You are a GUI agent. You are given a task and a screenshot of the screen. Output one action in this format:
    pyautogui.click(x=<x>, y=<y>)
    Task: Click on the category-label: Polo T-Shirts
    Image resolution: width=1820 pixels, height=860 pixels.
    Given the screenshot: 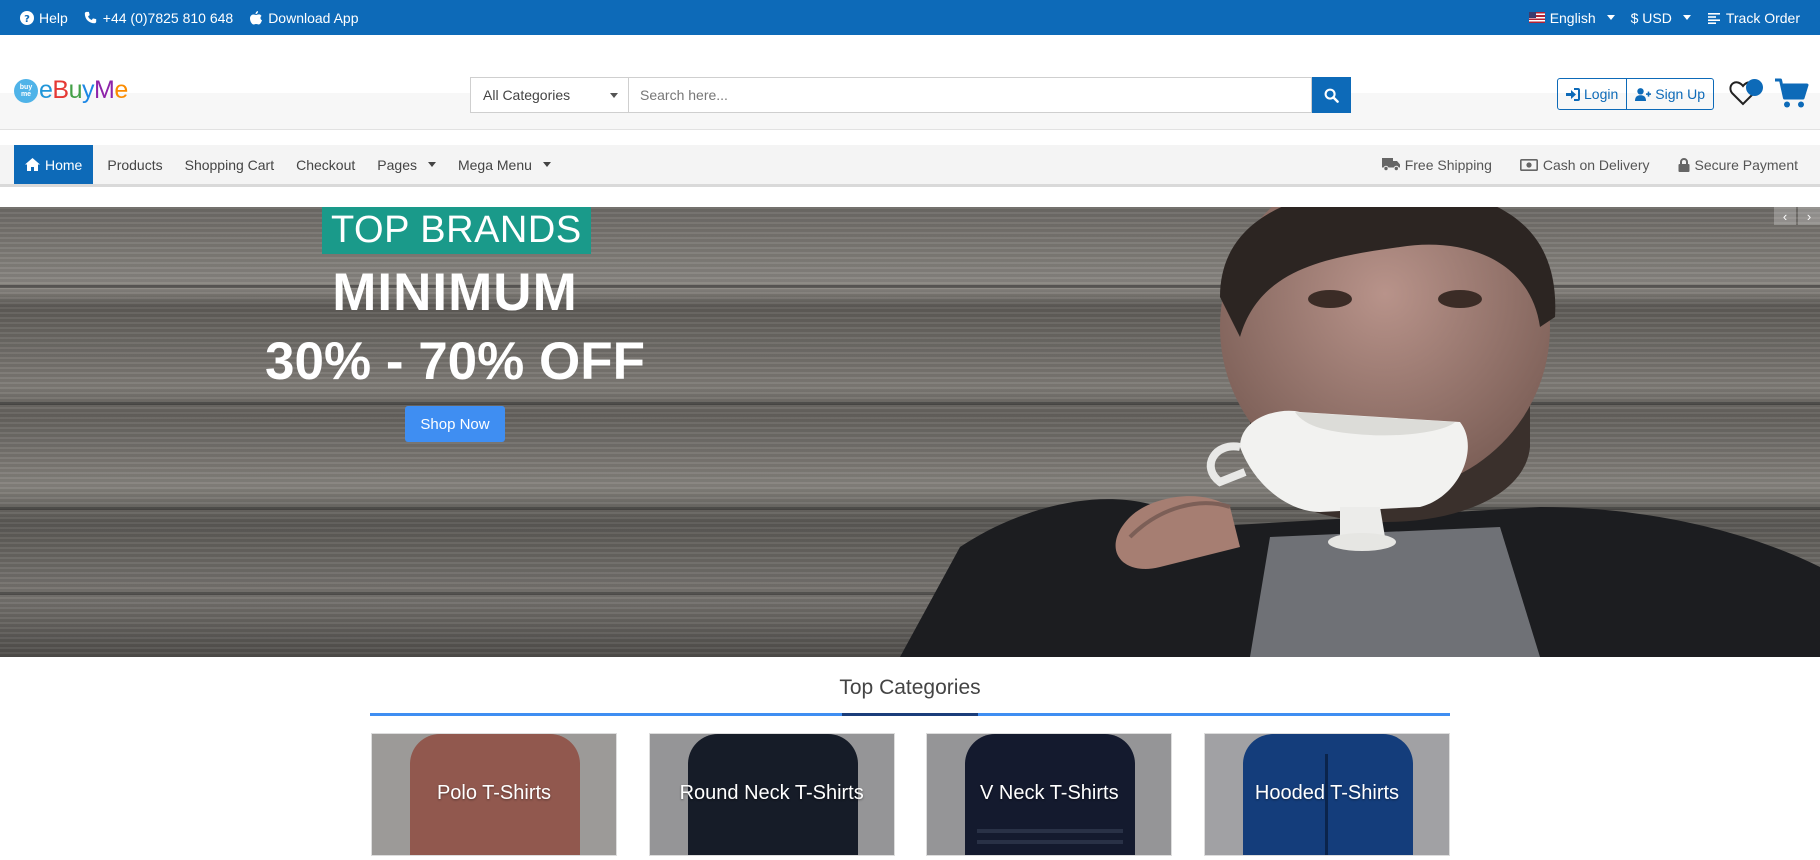 What is the action you would take?
    pyautogui.click(x=494, y=793)
    